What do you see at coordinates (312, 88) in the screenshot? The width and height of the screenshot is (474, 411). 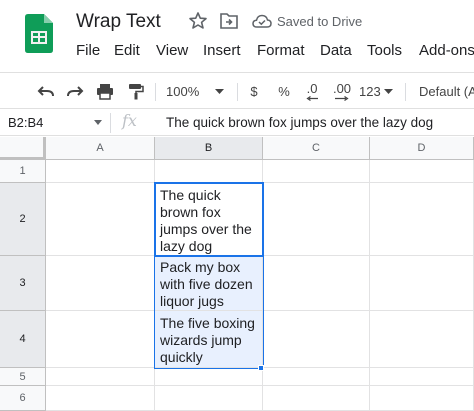 I see `decrease-decimal-label: .0` at bounding box center [312, 88].